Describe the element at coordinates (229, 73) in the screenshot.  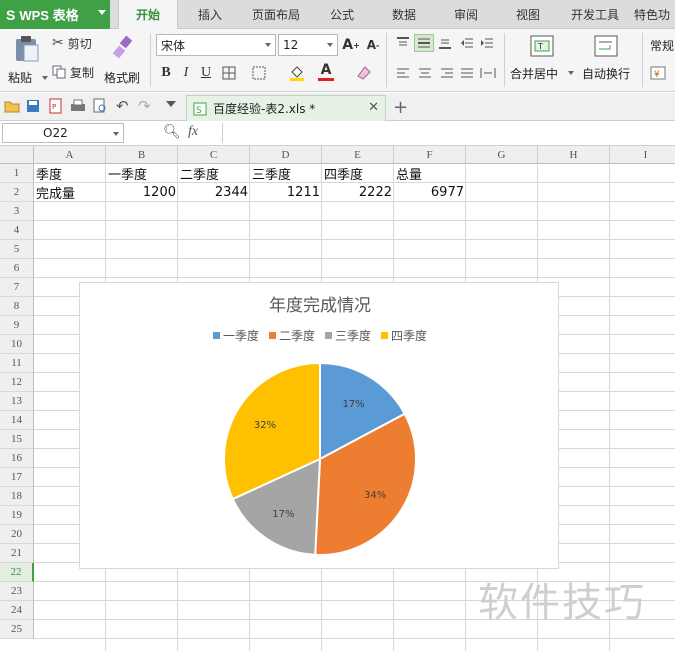
I see `border-icon` at that location.